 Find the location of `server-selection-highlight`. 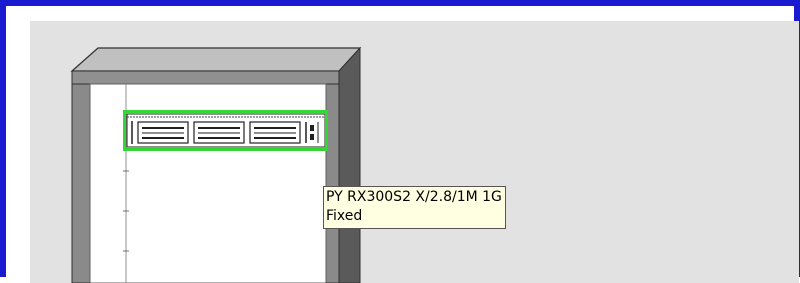

server-selection-highlight is located at coordinates (225, 130).